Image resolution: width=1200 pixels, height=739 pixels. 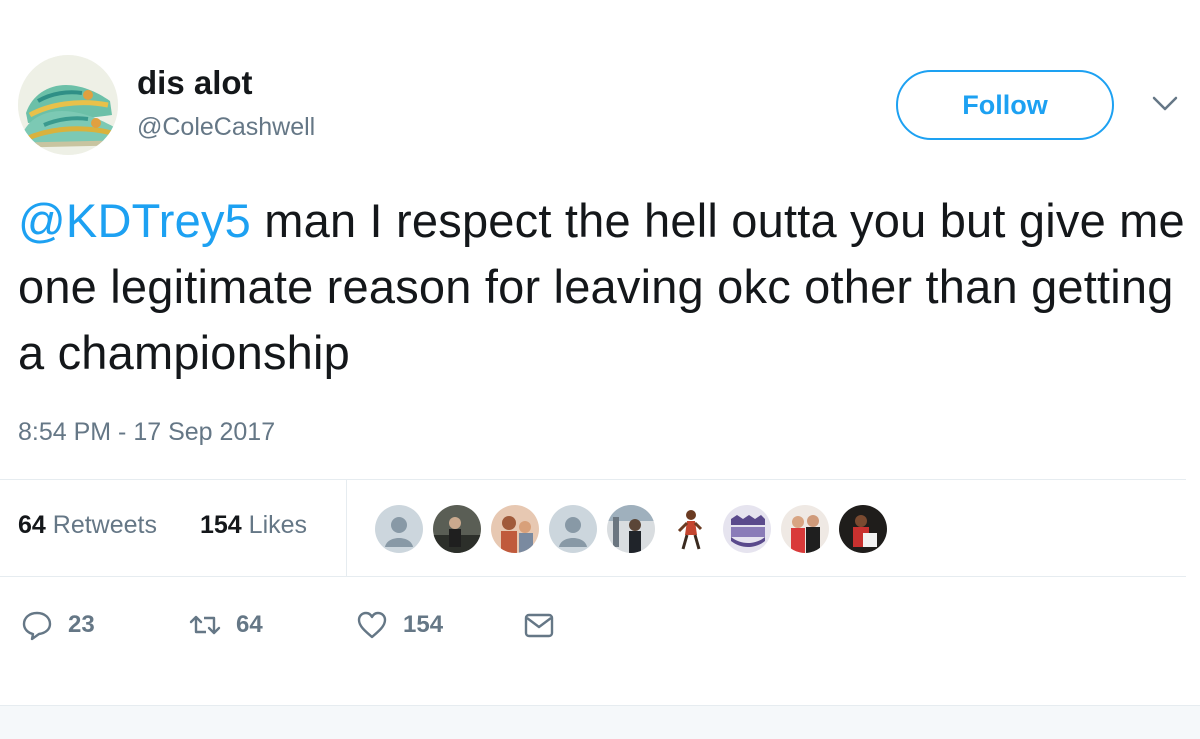 I want to click on follow-button: Follow, so click(x=1005, y=105).